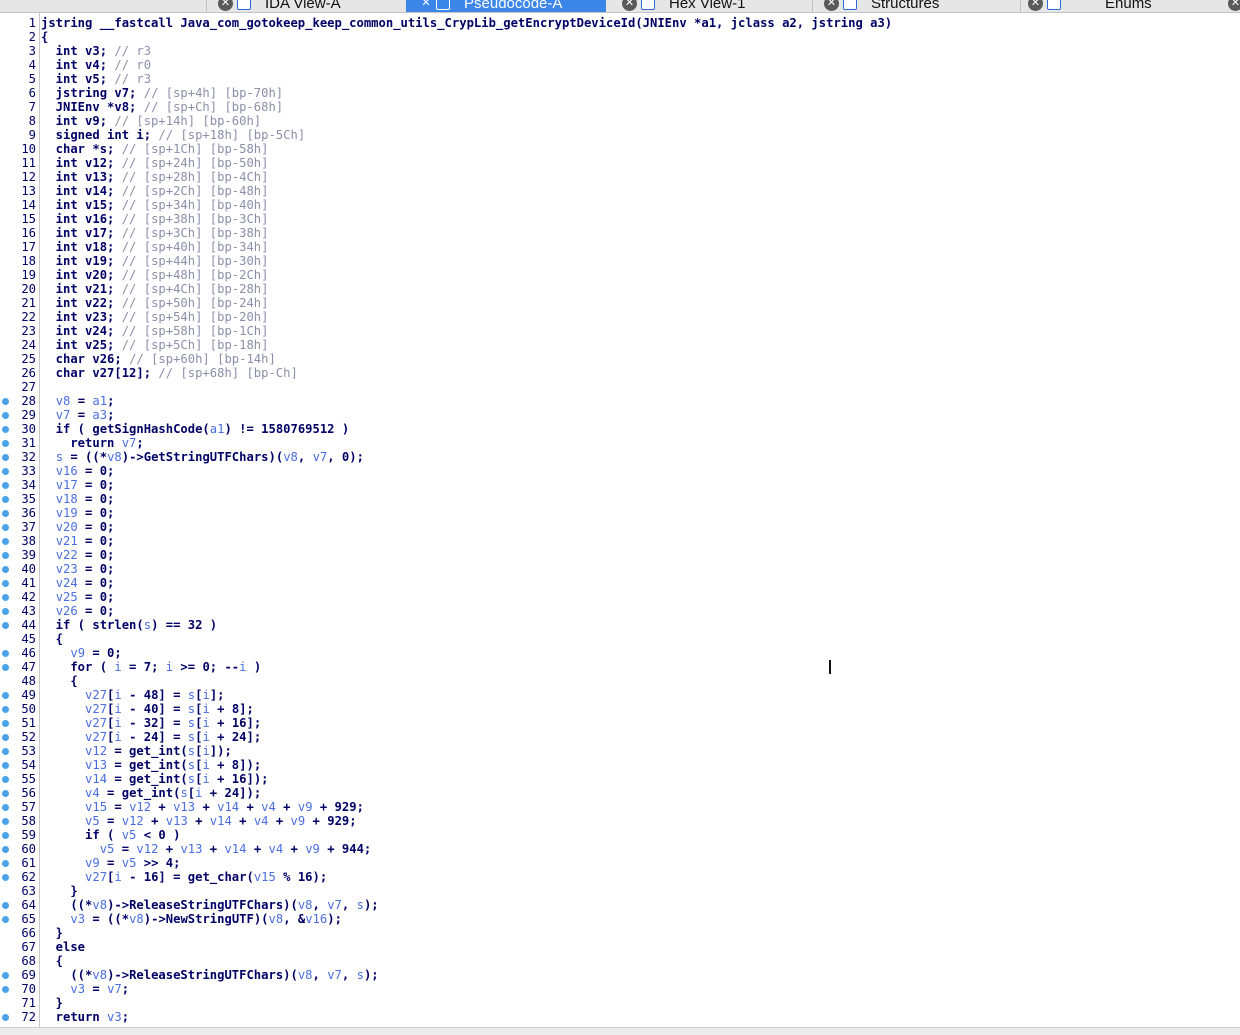 This screenshot has width=1240, height=1035. What do you see at coordinates (232, 793) in the screenshot?
I see `code-token: + 24]);` at bounding box center [232, 793].